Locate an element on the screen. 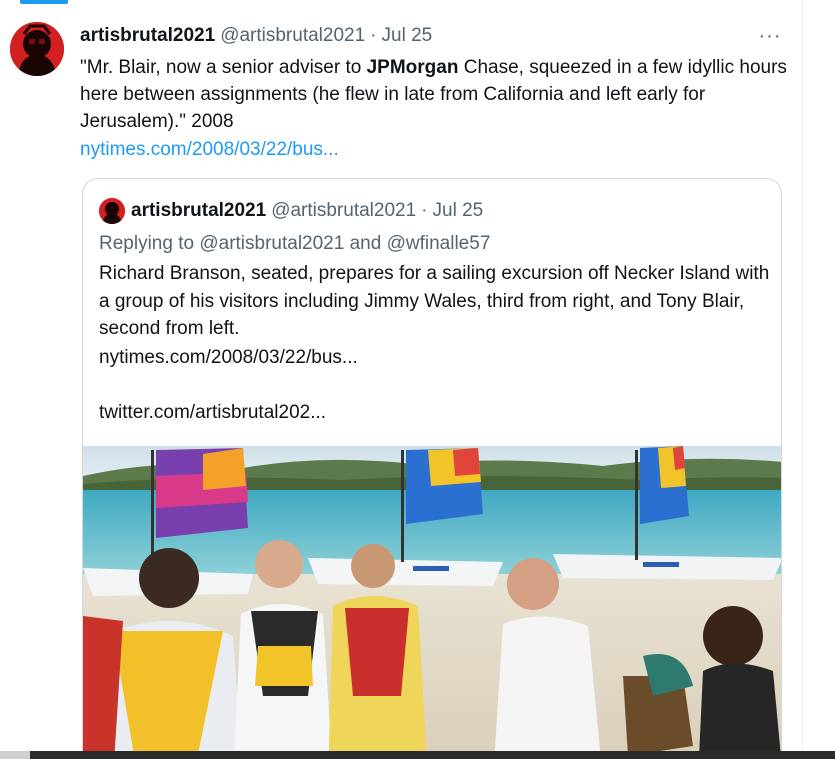 The width and height of the screenshot is (835, 759). taskbar-strip is located at coordinates (417, 755).